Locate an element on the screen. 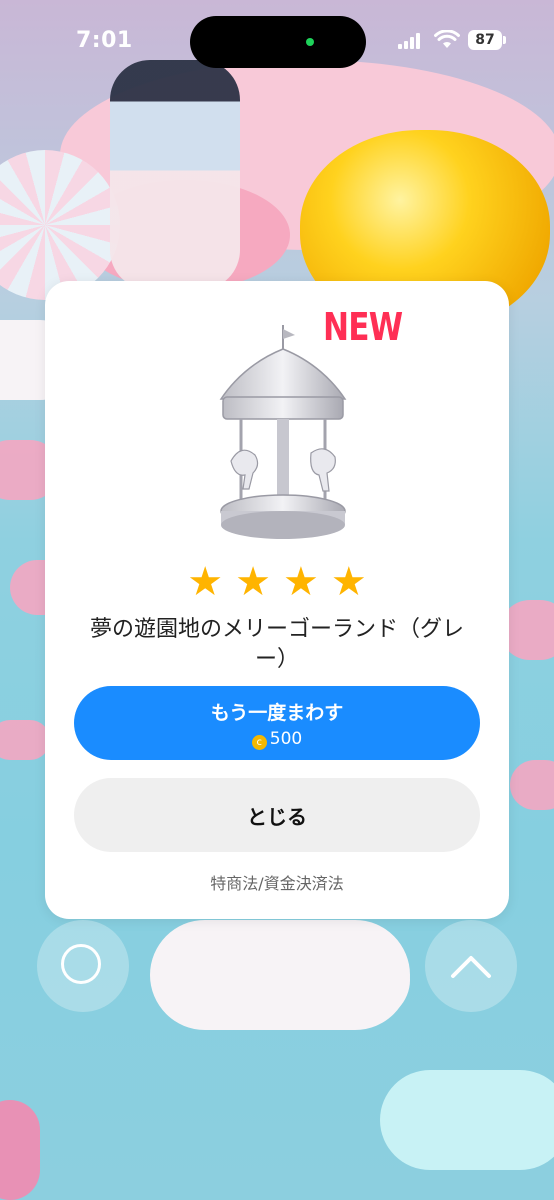 The width and height of the screenshot is (554, 1200). chevron-up-icon is located at coordinates (471, 967).